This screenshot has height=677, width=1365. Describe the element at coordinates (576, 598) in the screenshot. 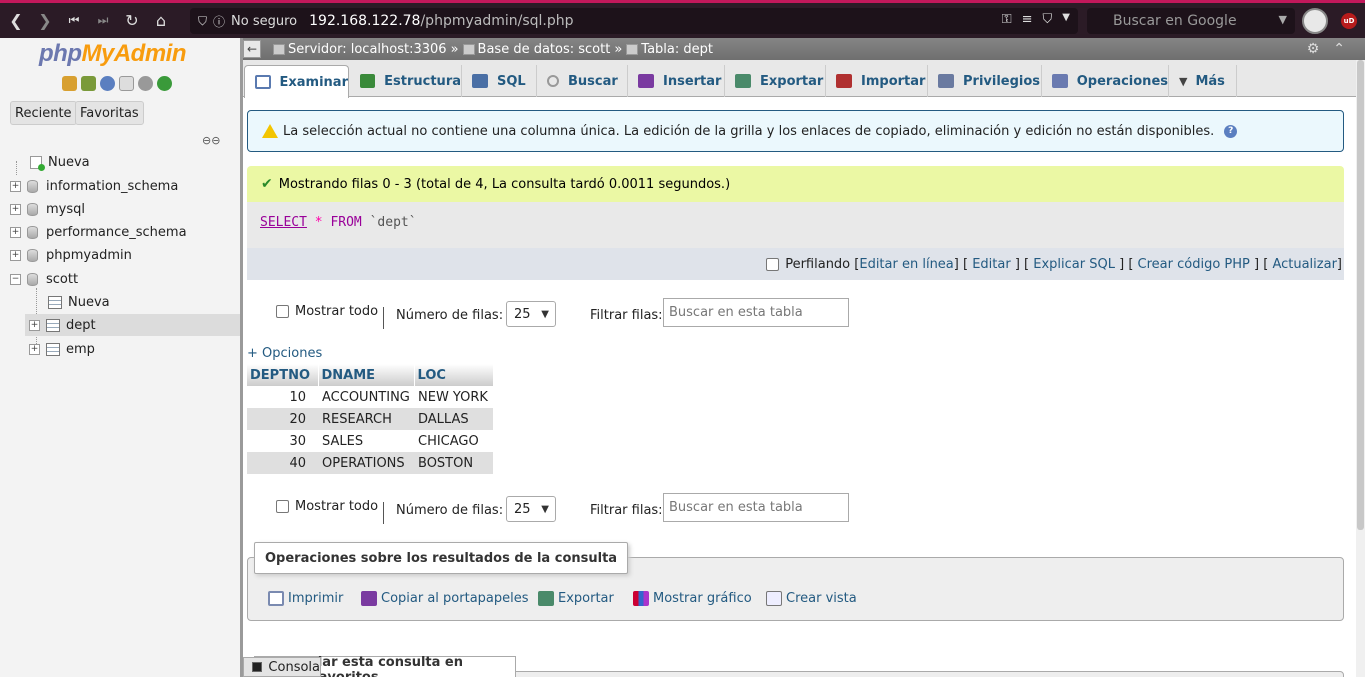

I see `export-button: Exportar` at that location.